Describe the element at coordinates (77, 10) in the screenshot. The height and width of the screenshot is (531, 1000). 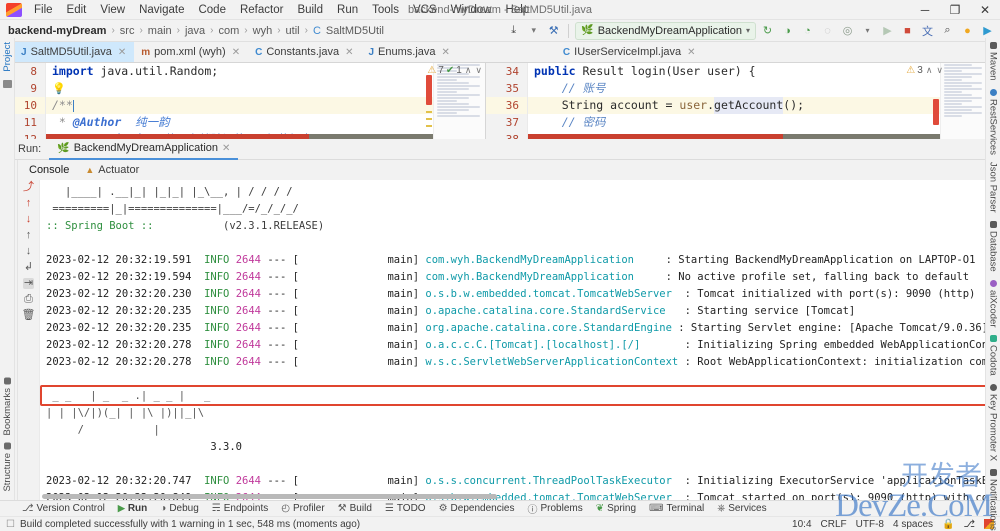
I see `menu-edit: Edit` at that location.